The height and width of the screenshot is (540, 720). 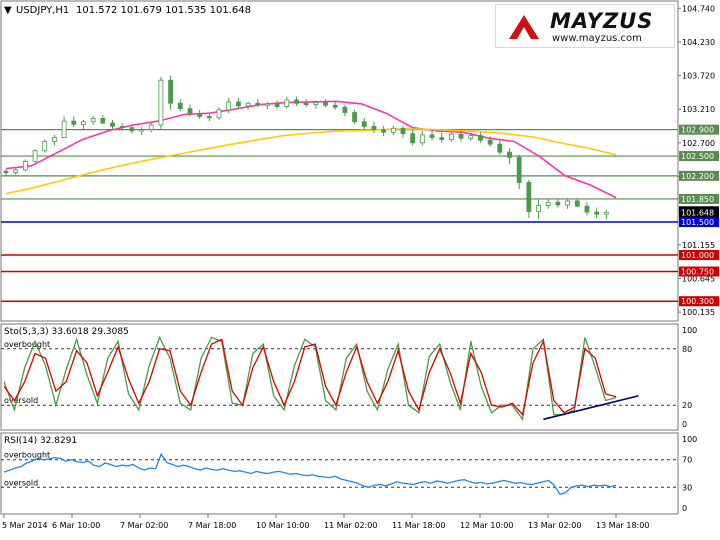 What do you see at coordinates (524, 27) in the screenshot?
I see `mayzus-logo-icon` at bounding box center [524, 27].